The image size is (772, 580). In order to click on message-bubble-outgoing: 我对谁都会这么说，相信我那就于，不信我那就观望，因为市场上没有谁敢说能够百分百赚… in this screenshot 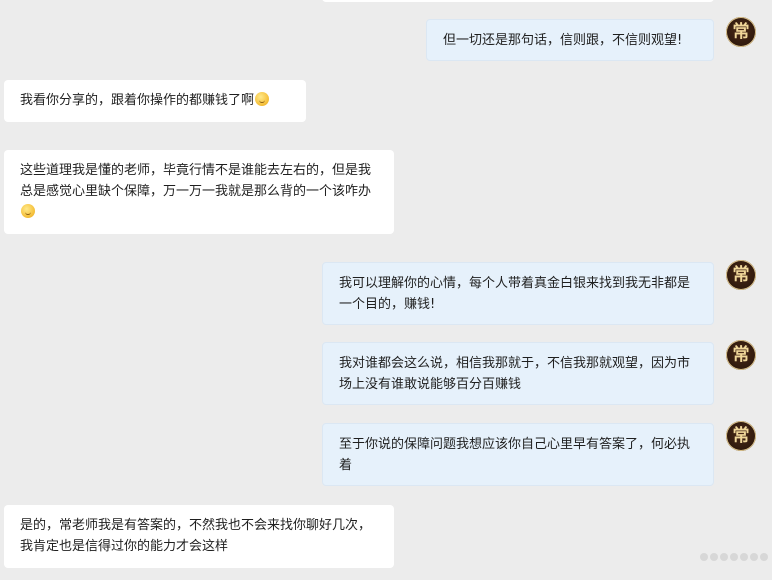, I will do `click(518, 373)`.